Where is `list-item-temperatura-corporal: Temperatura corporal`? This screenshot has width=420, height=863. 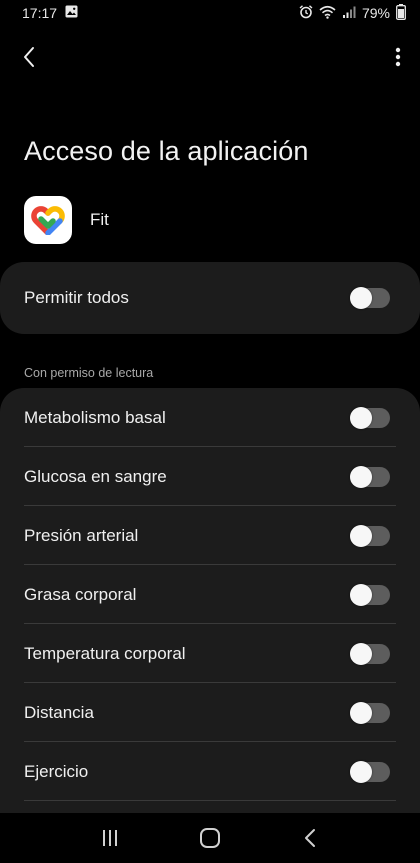
list-item-temperatura-corporal: Temperatura corporal is located at coordinates (210, 653).